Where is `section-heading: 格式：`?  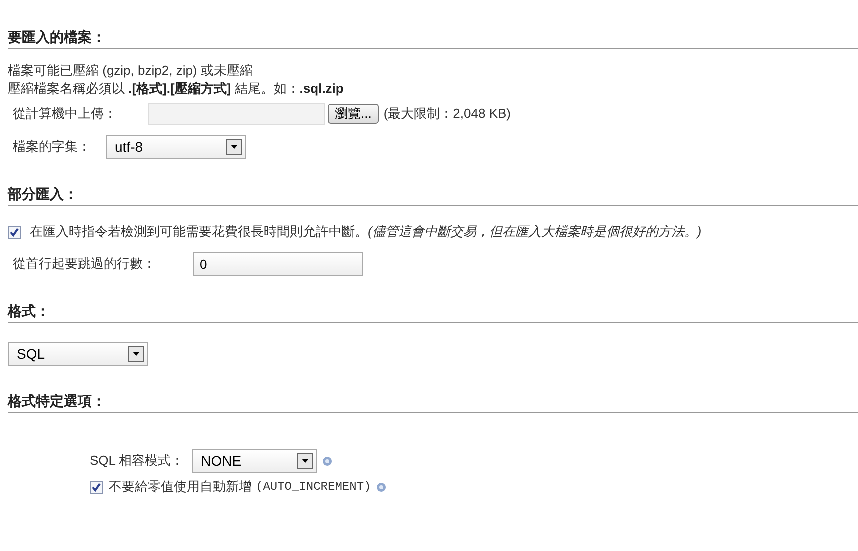
section-heading: 格式： is located at coordinates (433, 312).